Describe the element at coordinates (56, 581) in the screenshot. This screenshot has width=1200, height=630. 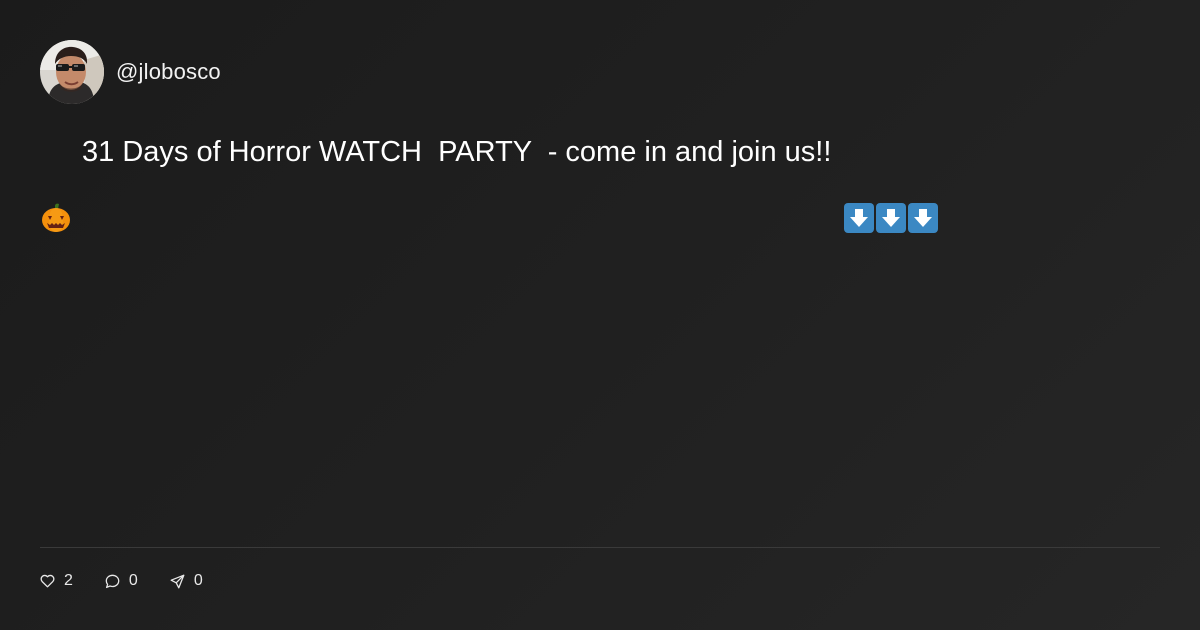
I see `like-button: 2` at that location.